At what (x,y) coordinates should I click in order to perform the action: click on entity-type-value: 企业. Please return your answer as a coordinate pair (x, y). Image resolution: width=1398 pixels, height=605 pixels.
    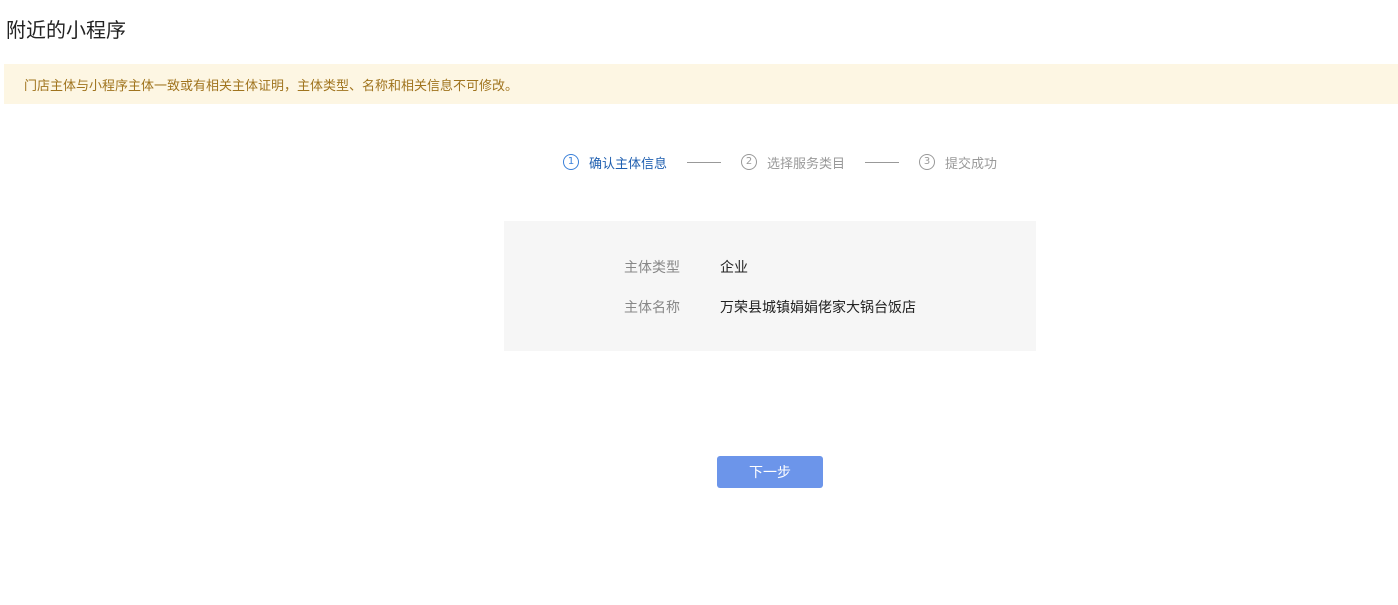
    Looking at the image, I should click on (734, 268).